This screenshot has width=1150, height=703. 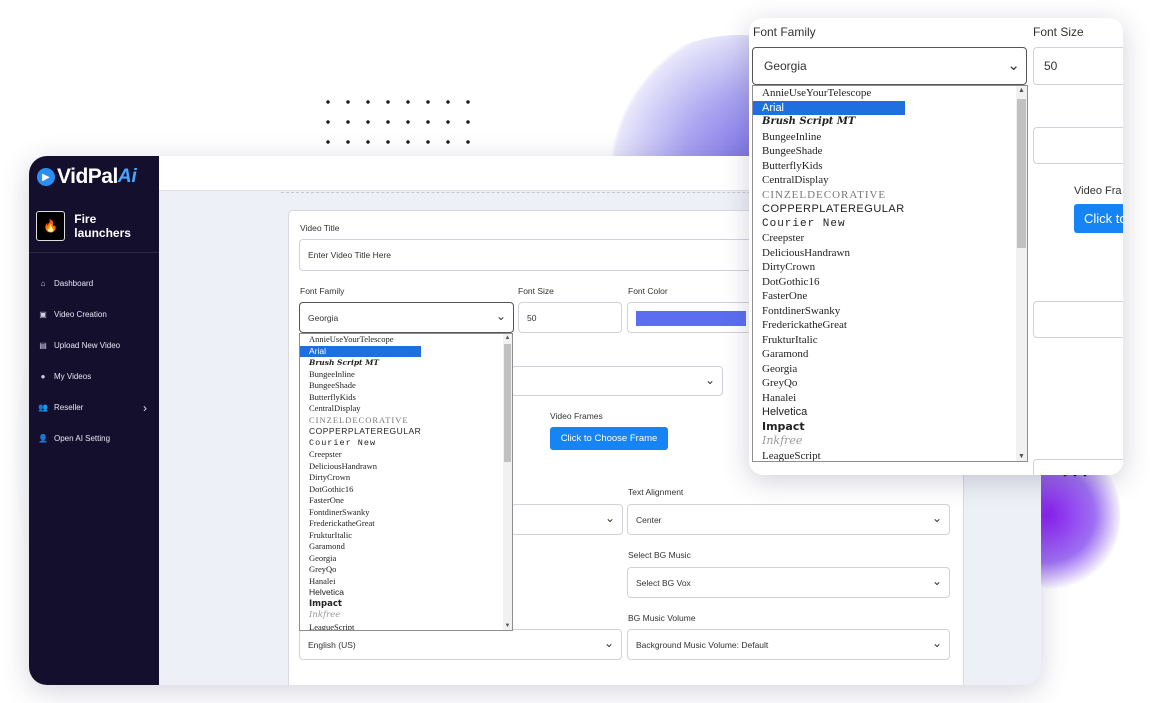 What do you see at coordinates (689, 317) in the screenshot?
I see `font-color-picker` at bounding box center [689, 317].